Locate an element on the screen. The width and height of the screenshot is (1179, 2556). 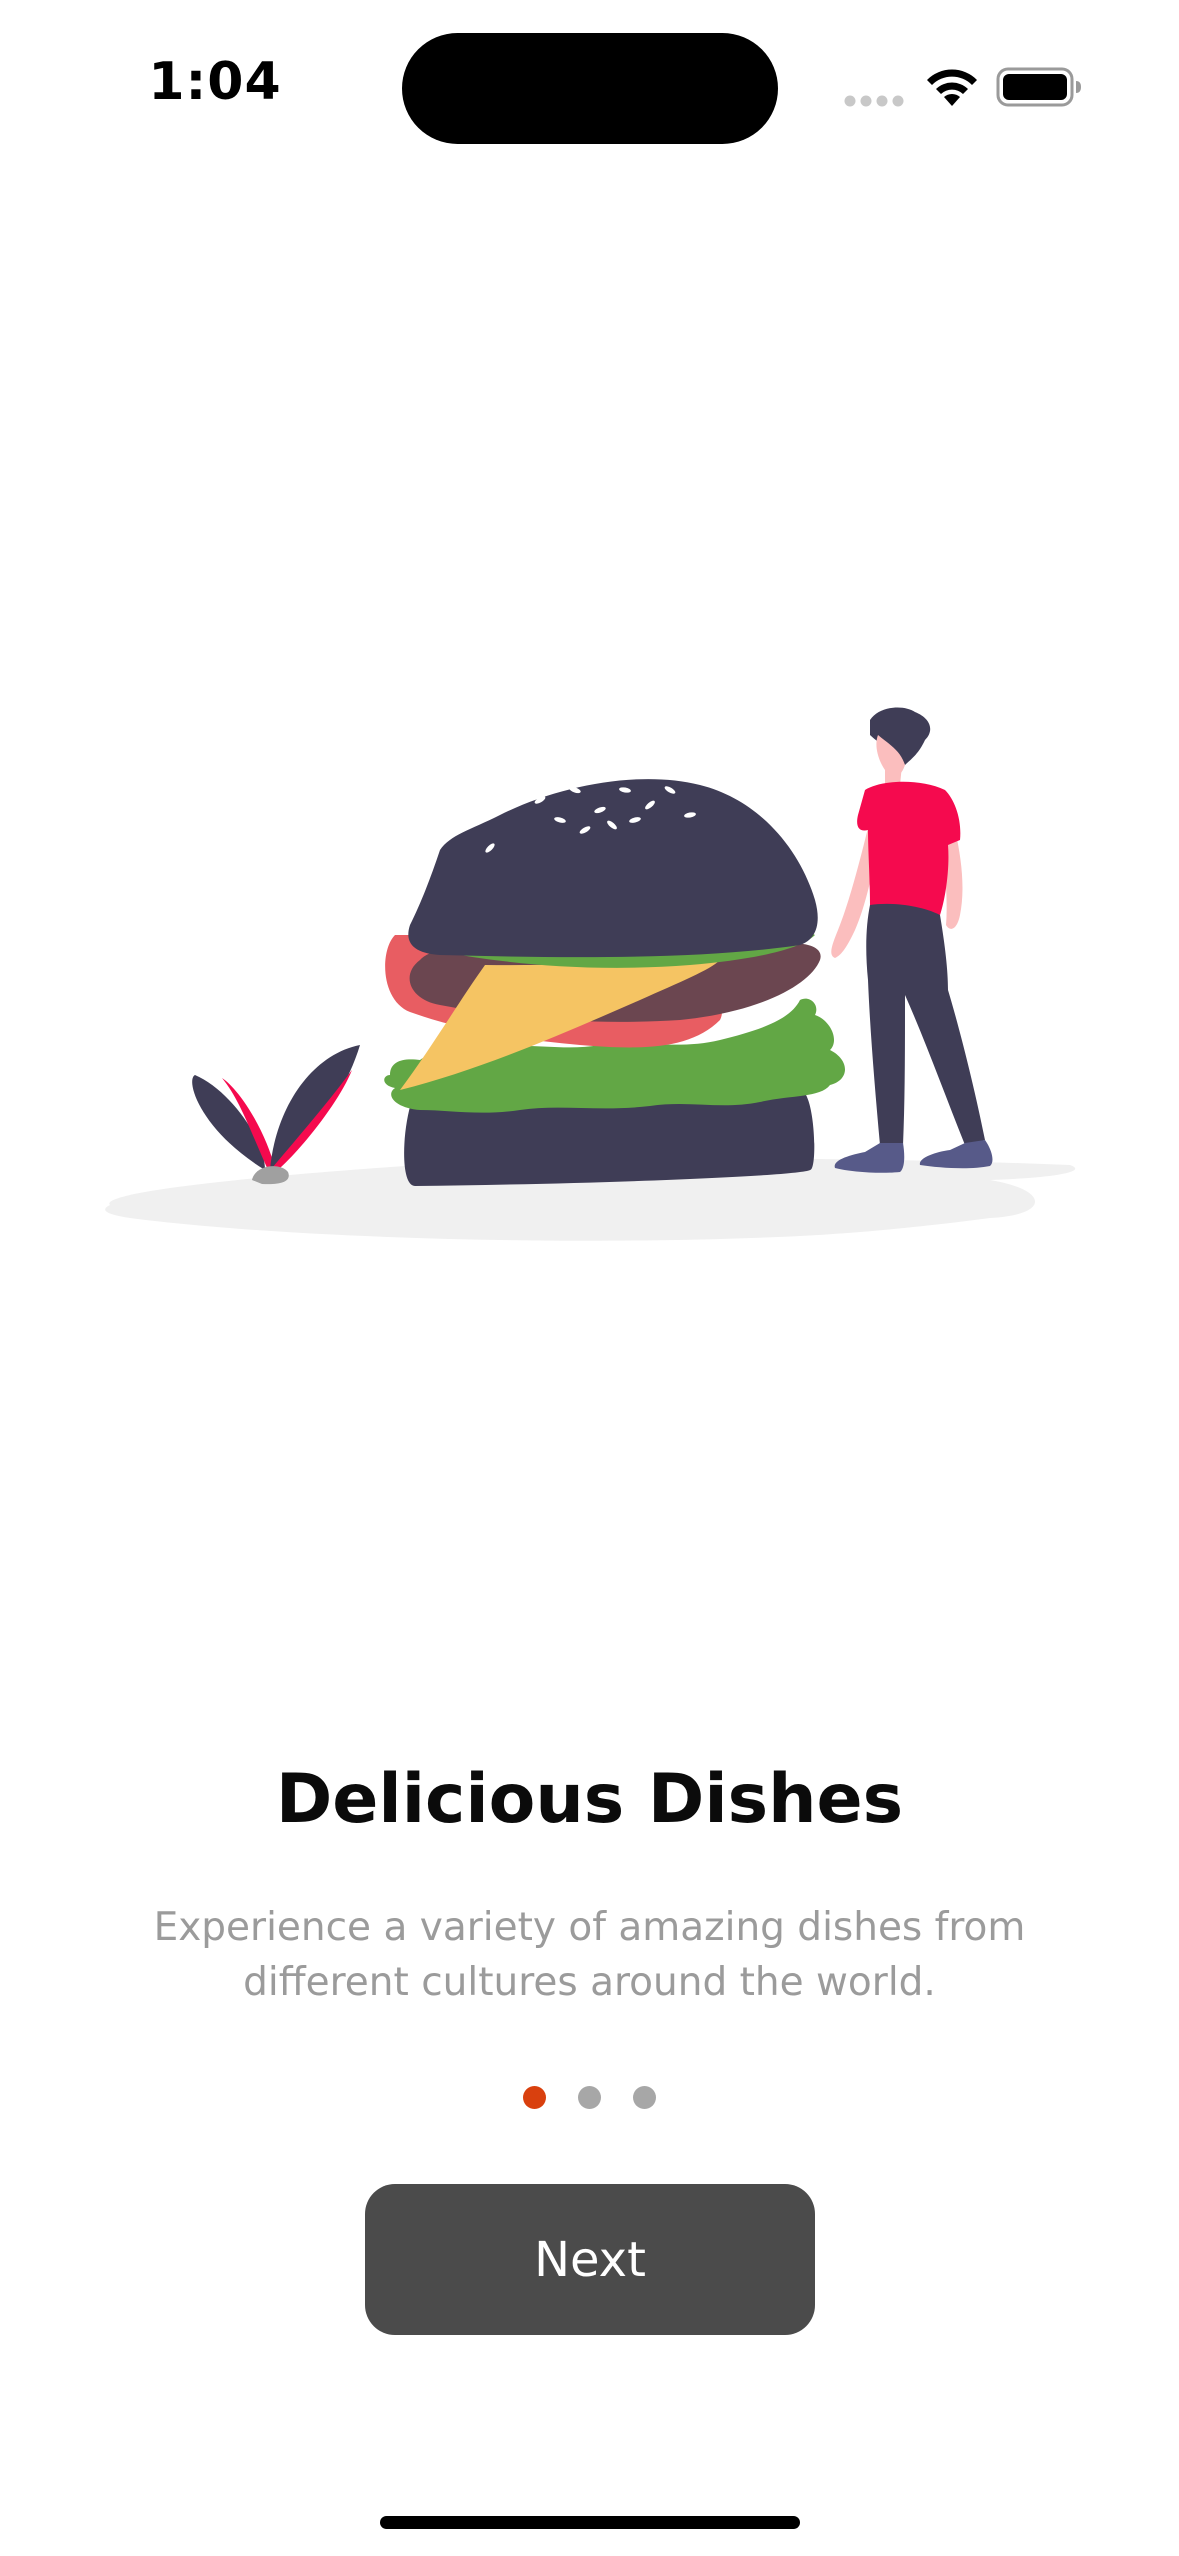
status-bar: 1:04 is located at coordinates (589, 85).